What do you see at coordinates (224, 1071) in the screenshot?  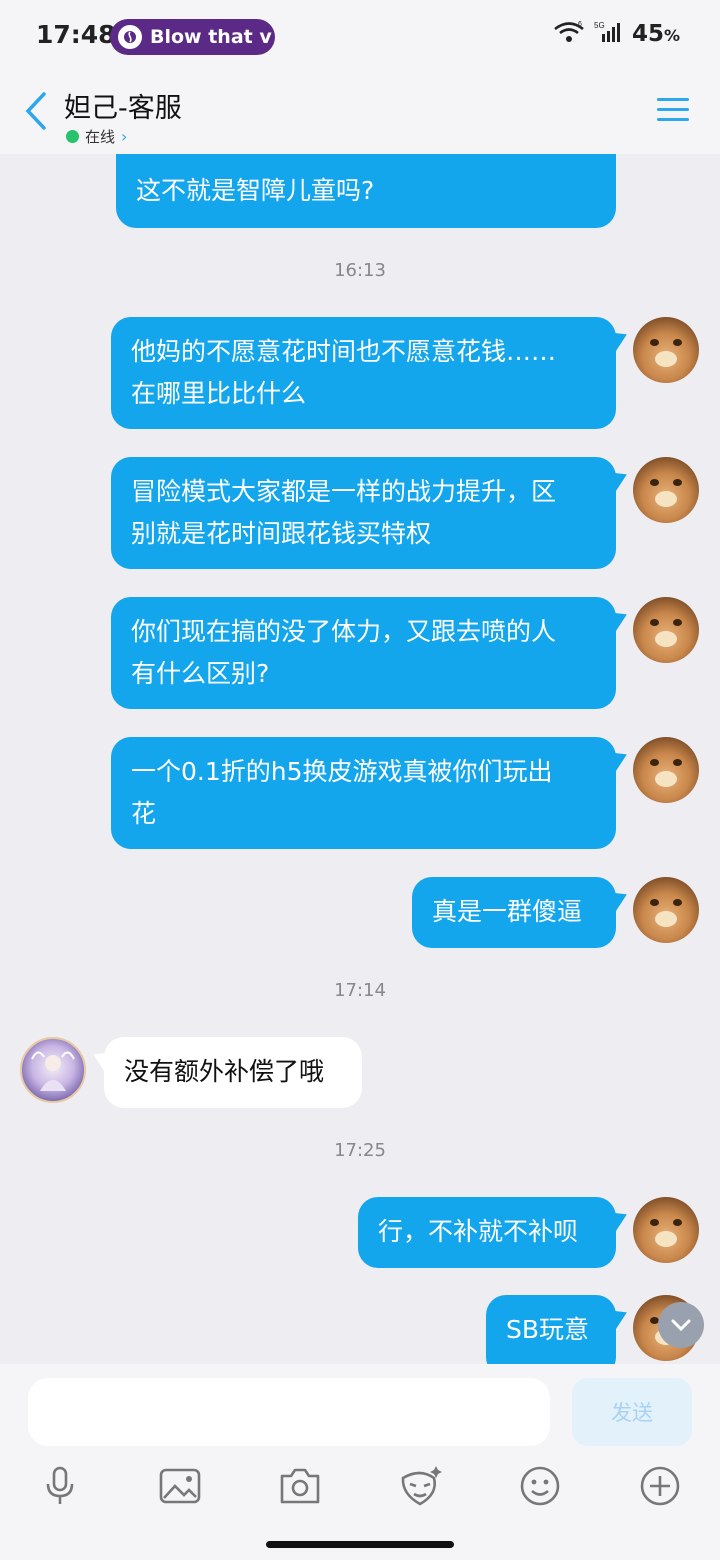 I see `message-text: 没有额外补偿了哦` at bounding box center [224, 1071].